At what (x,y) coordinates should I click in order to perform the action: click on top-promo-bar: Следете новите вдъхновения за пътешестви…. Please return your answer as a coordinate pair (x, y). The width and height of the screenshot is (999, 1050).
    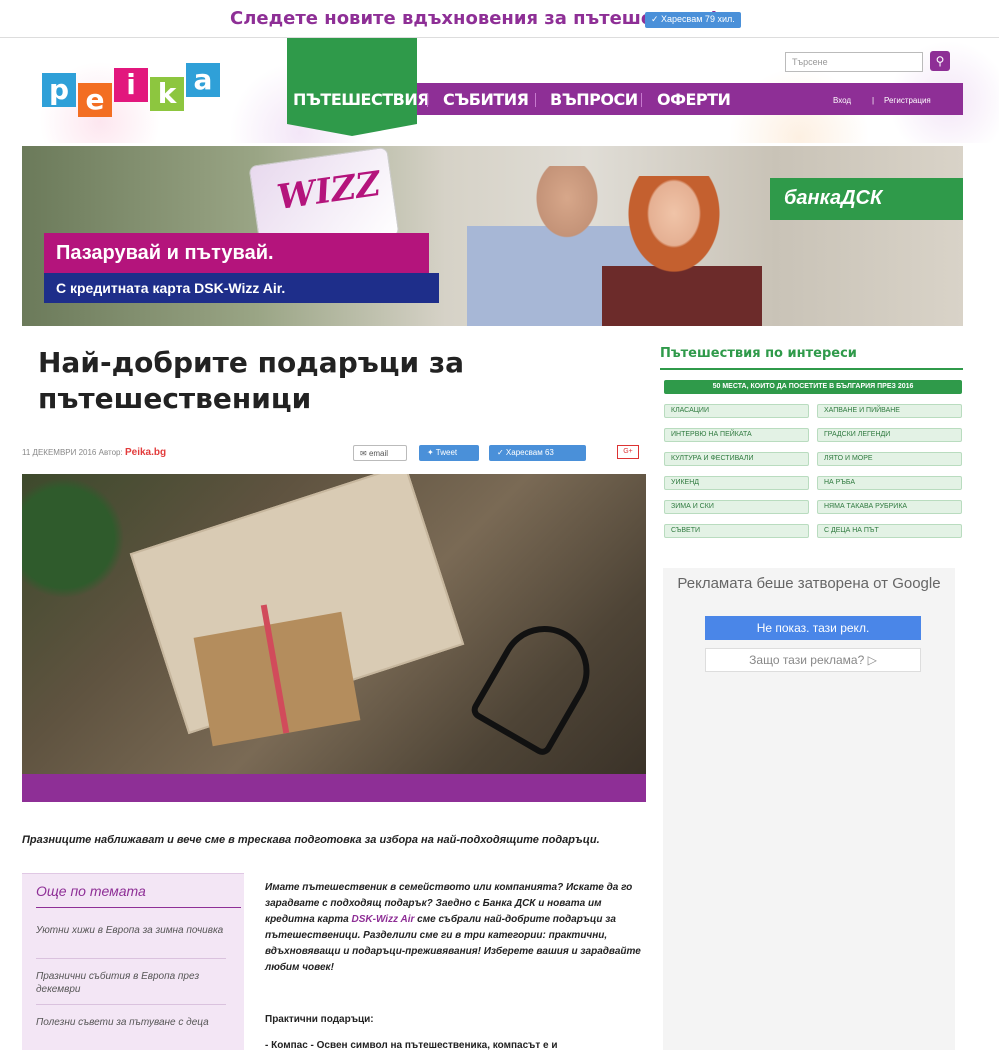
    Looking at the image, I should click on (499, 19).